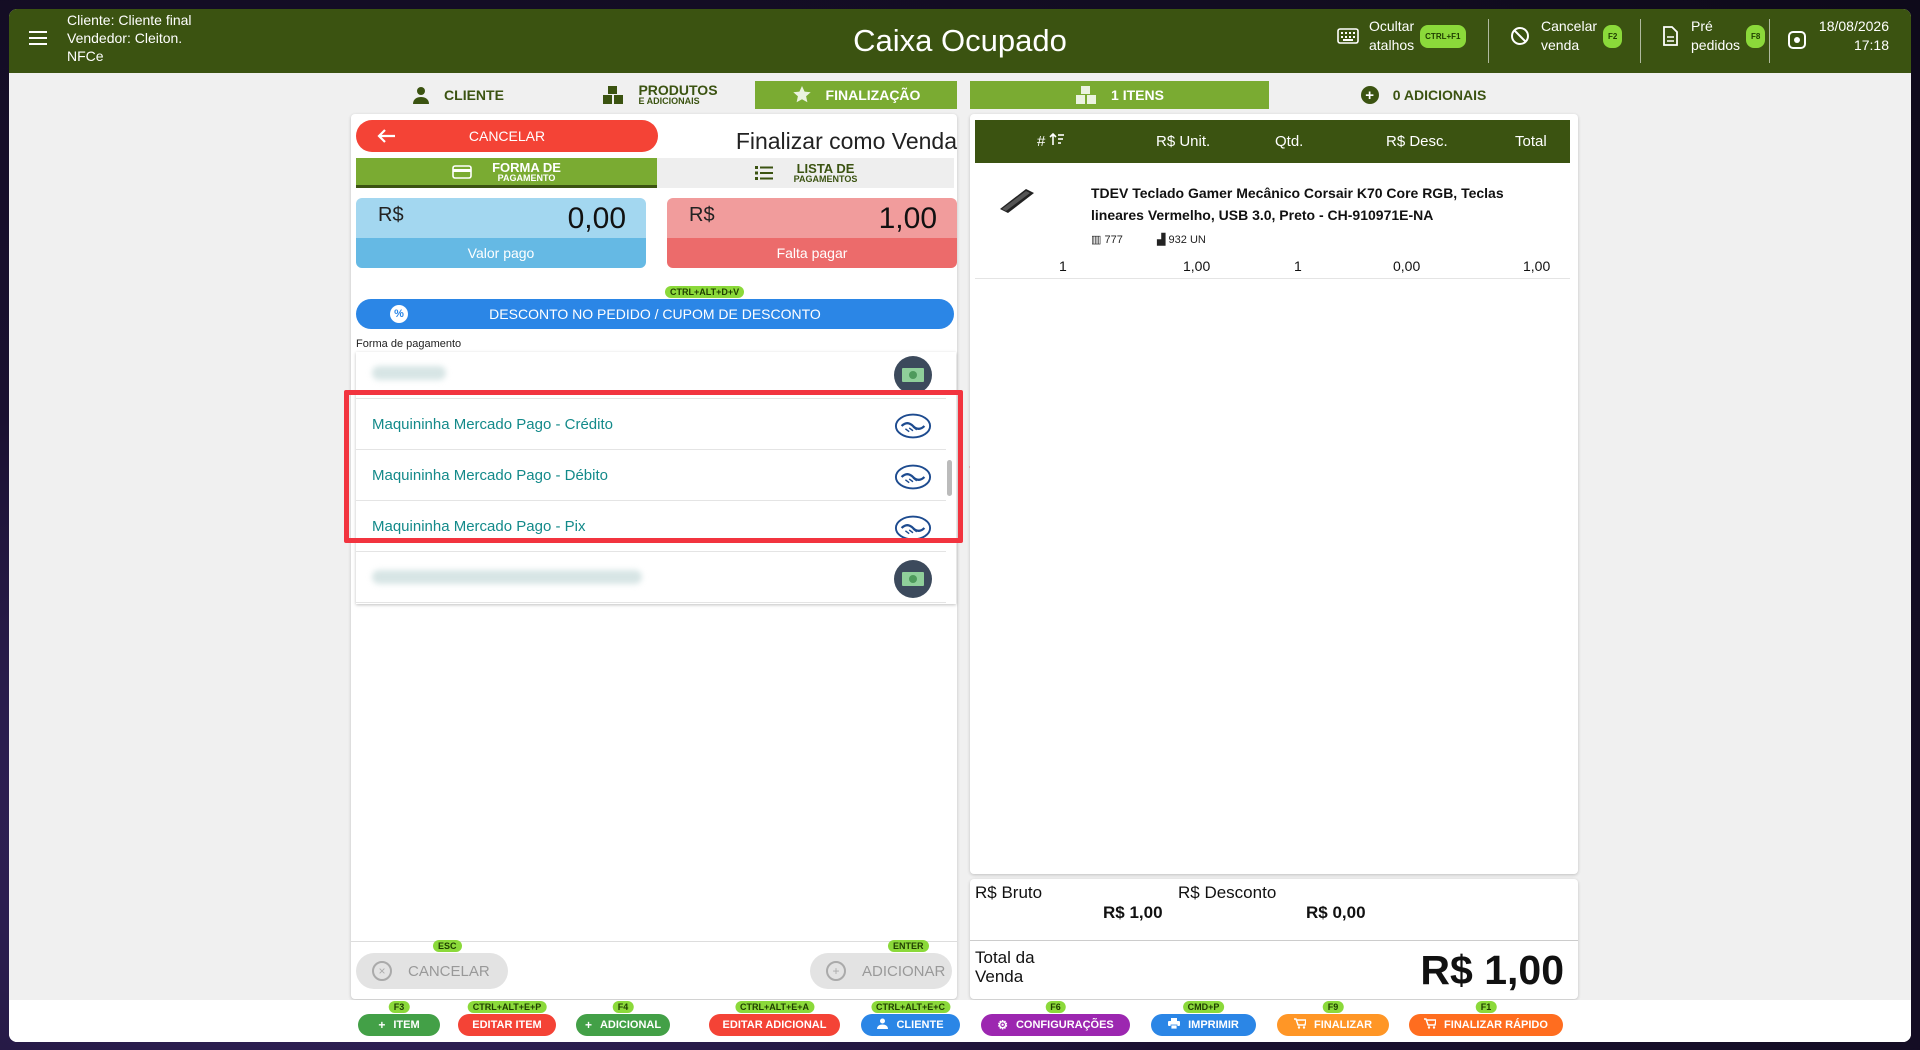 This screenshot has width=1920, height=1050. Describe the element at coordinates (1183, 141) in the screenshot. I see `column-unit: R$ Unit.` at that location.